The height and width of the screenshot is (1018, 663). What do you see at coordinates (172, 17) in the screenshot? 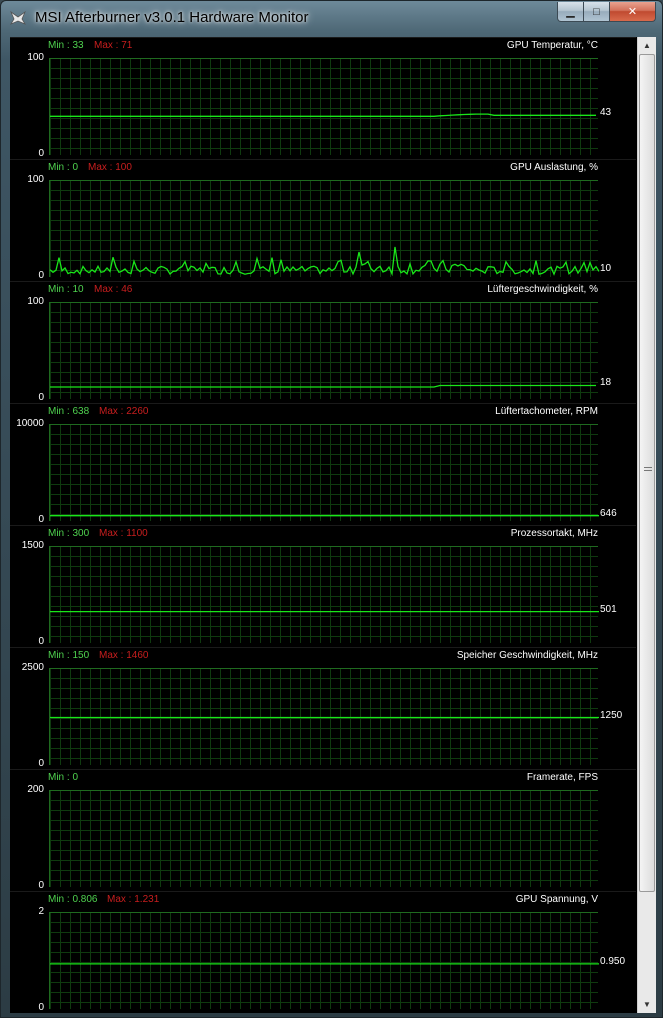
I see `window-title: MSI Afterburner v3.0.1 Hardware Monitor` at bounding box center [172, 17].